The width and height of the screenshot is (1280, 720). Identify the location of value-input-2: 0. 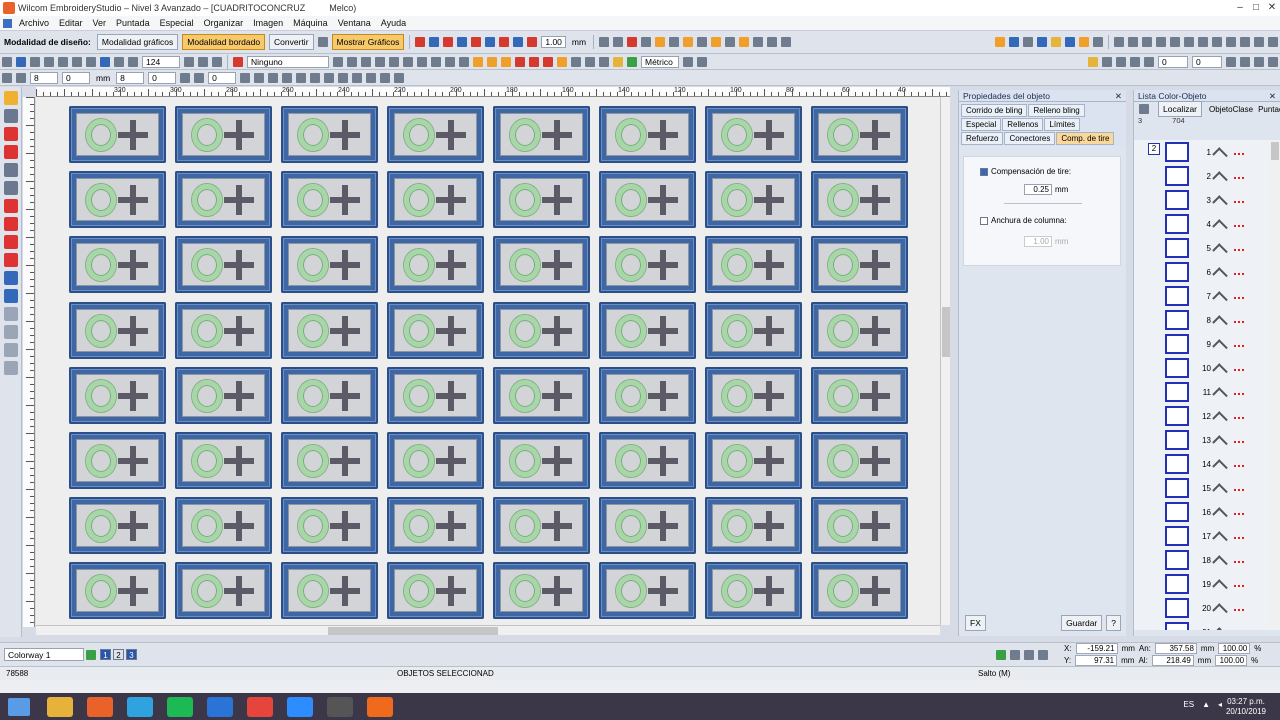
(1207, 61).